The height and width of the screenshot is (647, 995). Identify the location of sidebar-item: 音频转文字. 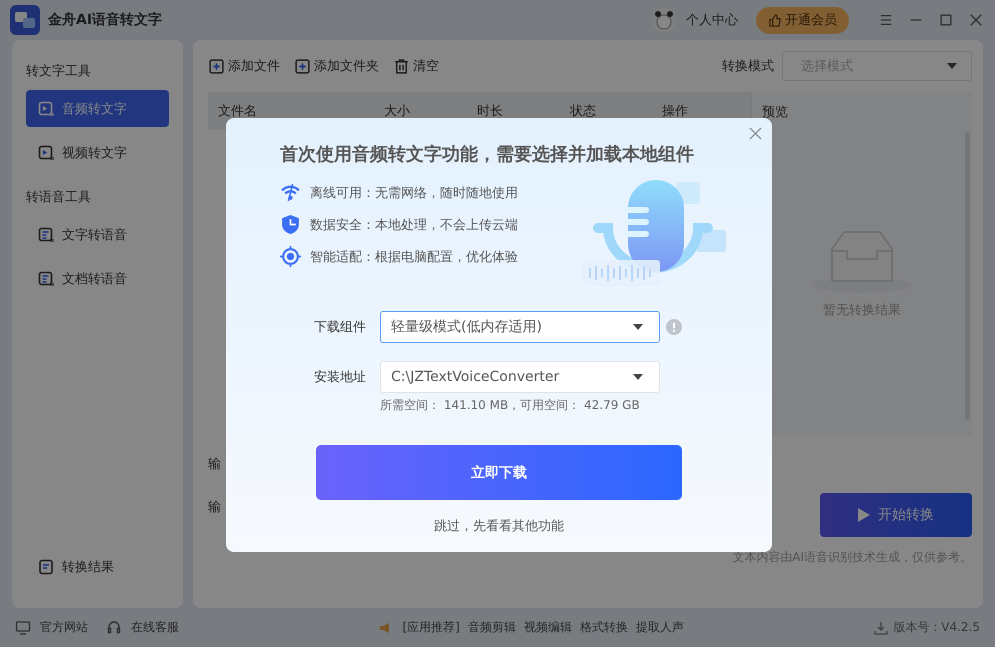
(97, 108).